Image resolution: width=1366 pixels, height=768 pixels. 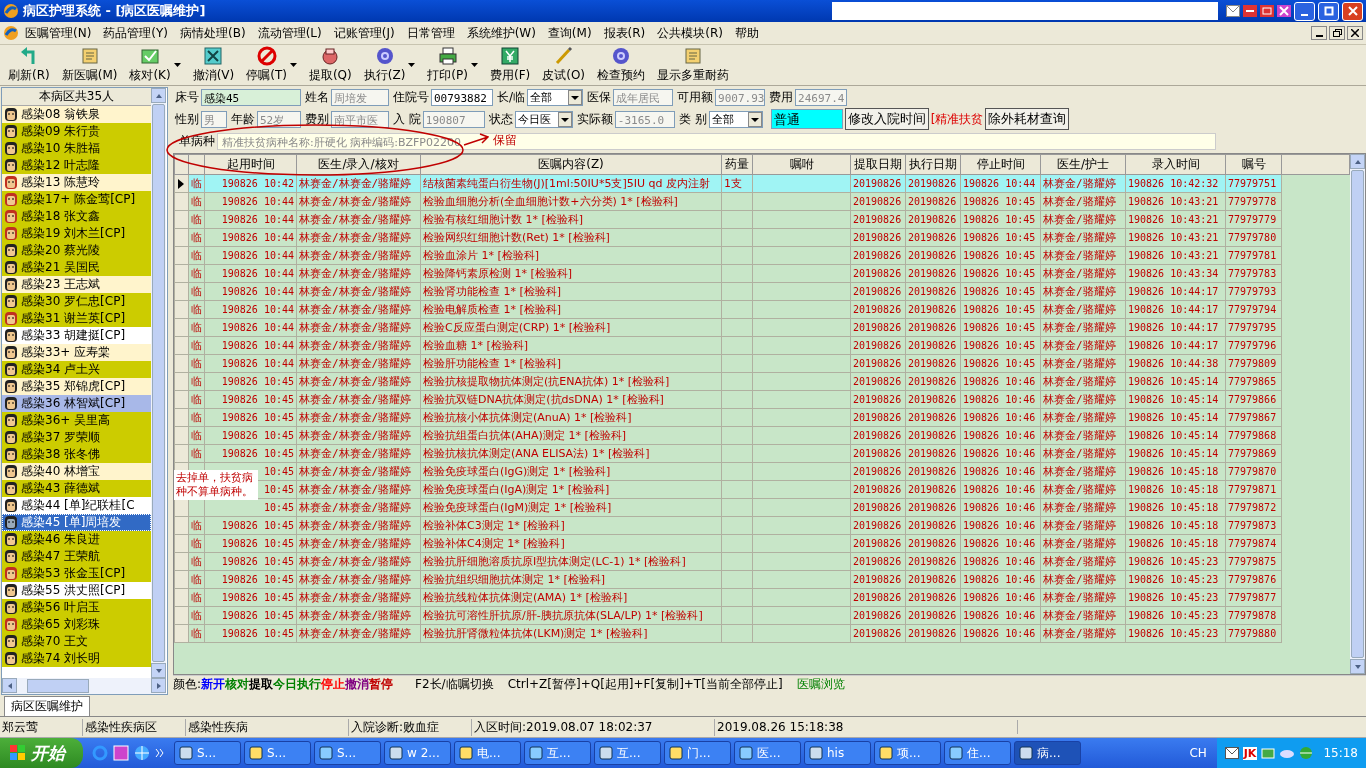 I want to click on toolbar-button: 新医嘱(M), so click(x=89, y=65).